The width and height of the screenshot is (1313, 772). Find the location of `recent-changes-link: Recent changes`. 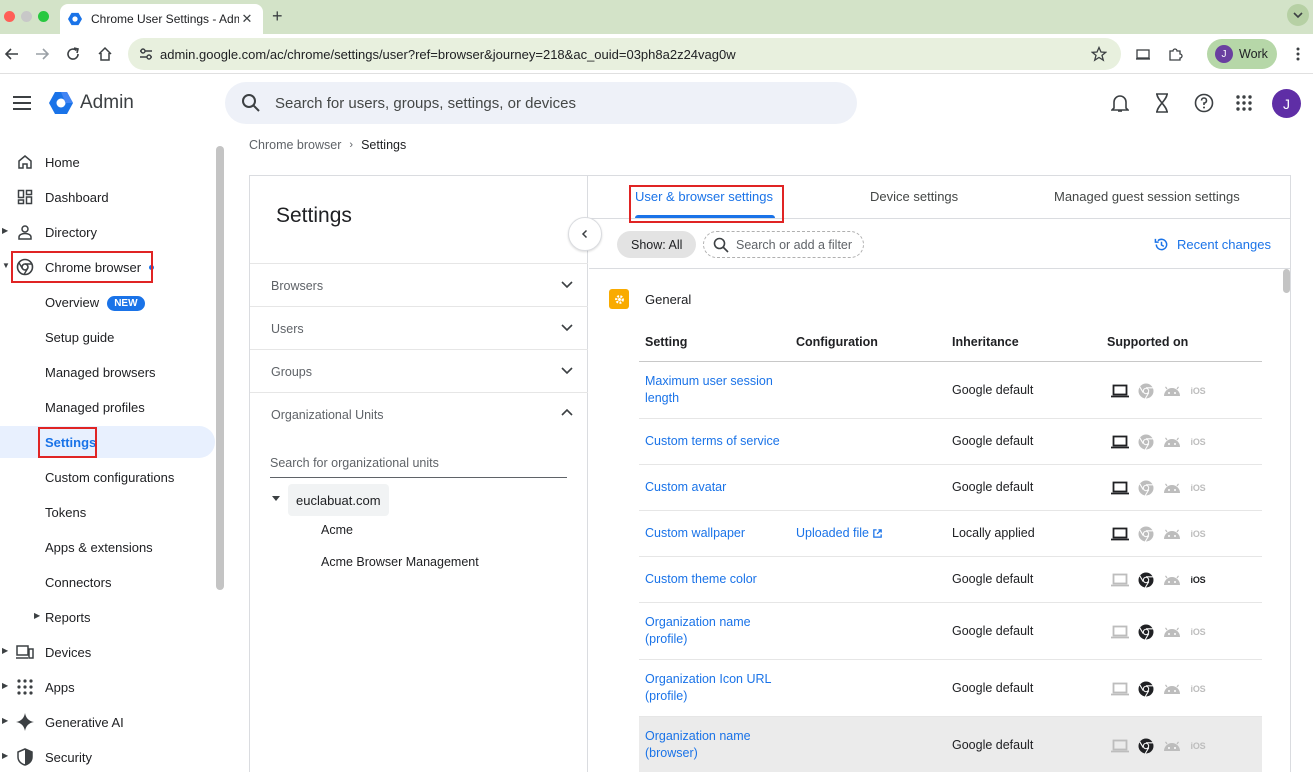

recent-changes-link: Recent changes is located at coordinates (1212, 244).